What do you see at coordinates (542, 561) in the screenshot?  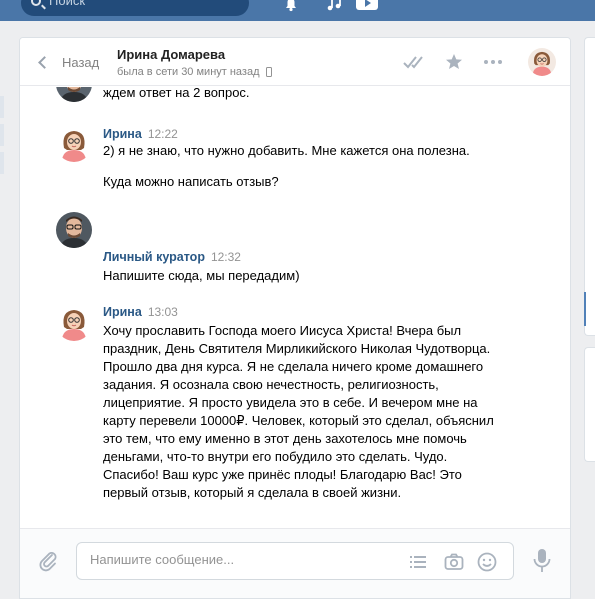 I see `mic-icon` at bounding box center [542, 561].